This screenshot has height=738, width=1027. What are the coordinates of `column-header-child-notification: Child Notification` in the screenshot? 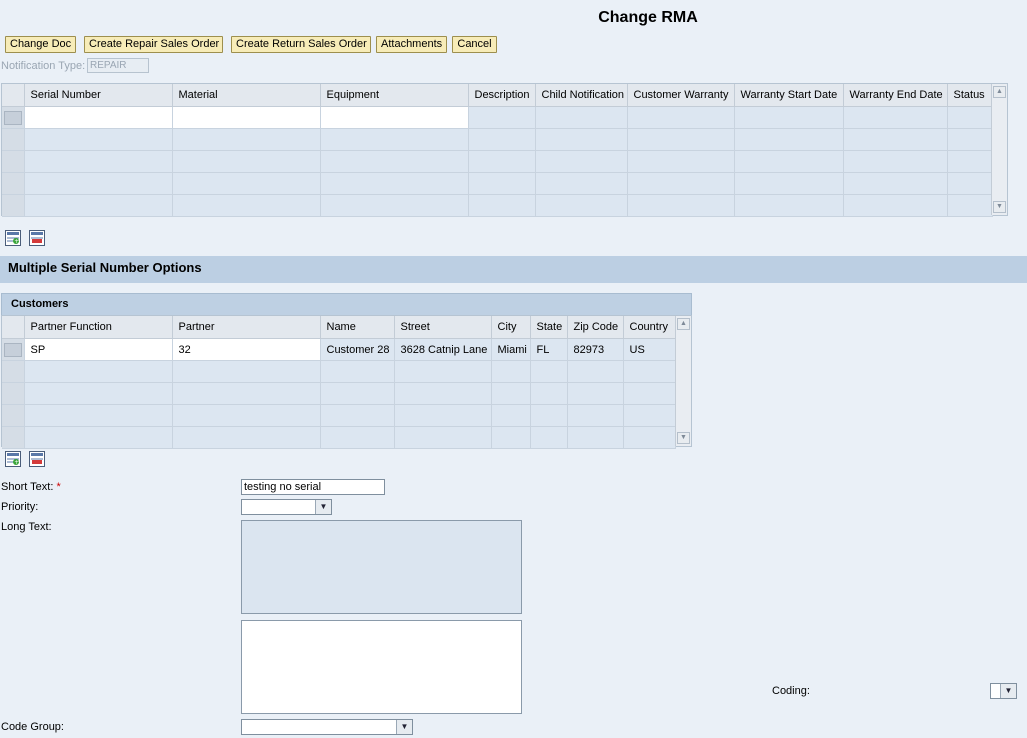 It's located at (581, 95).